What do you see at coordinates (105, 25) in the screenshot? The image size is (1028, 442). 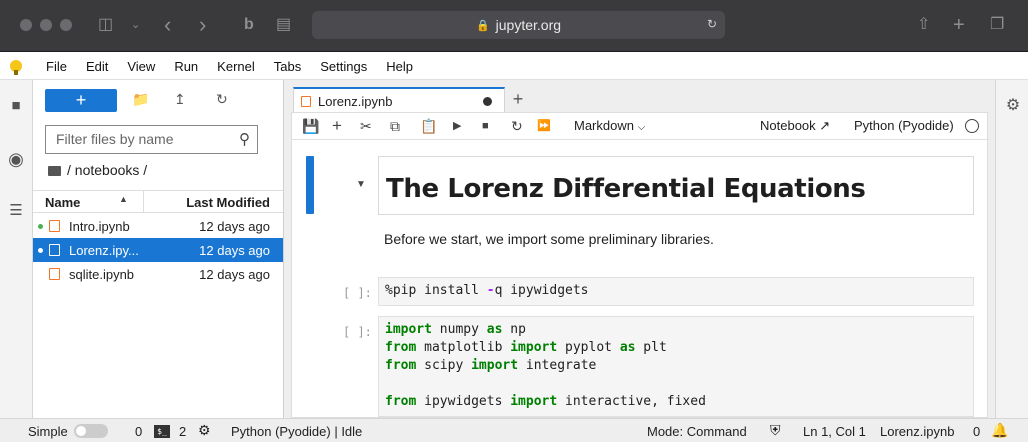 I see `sidebar-toggle-icon: ◫` at bounding box center [105, 25].